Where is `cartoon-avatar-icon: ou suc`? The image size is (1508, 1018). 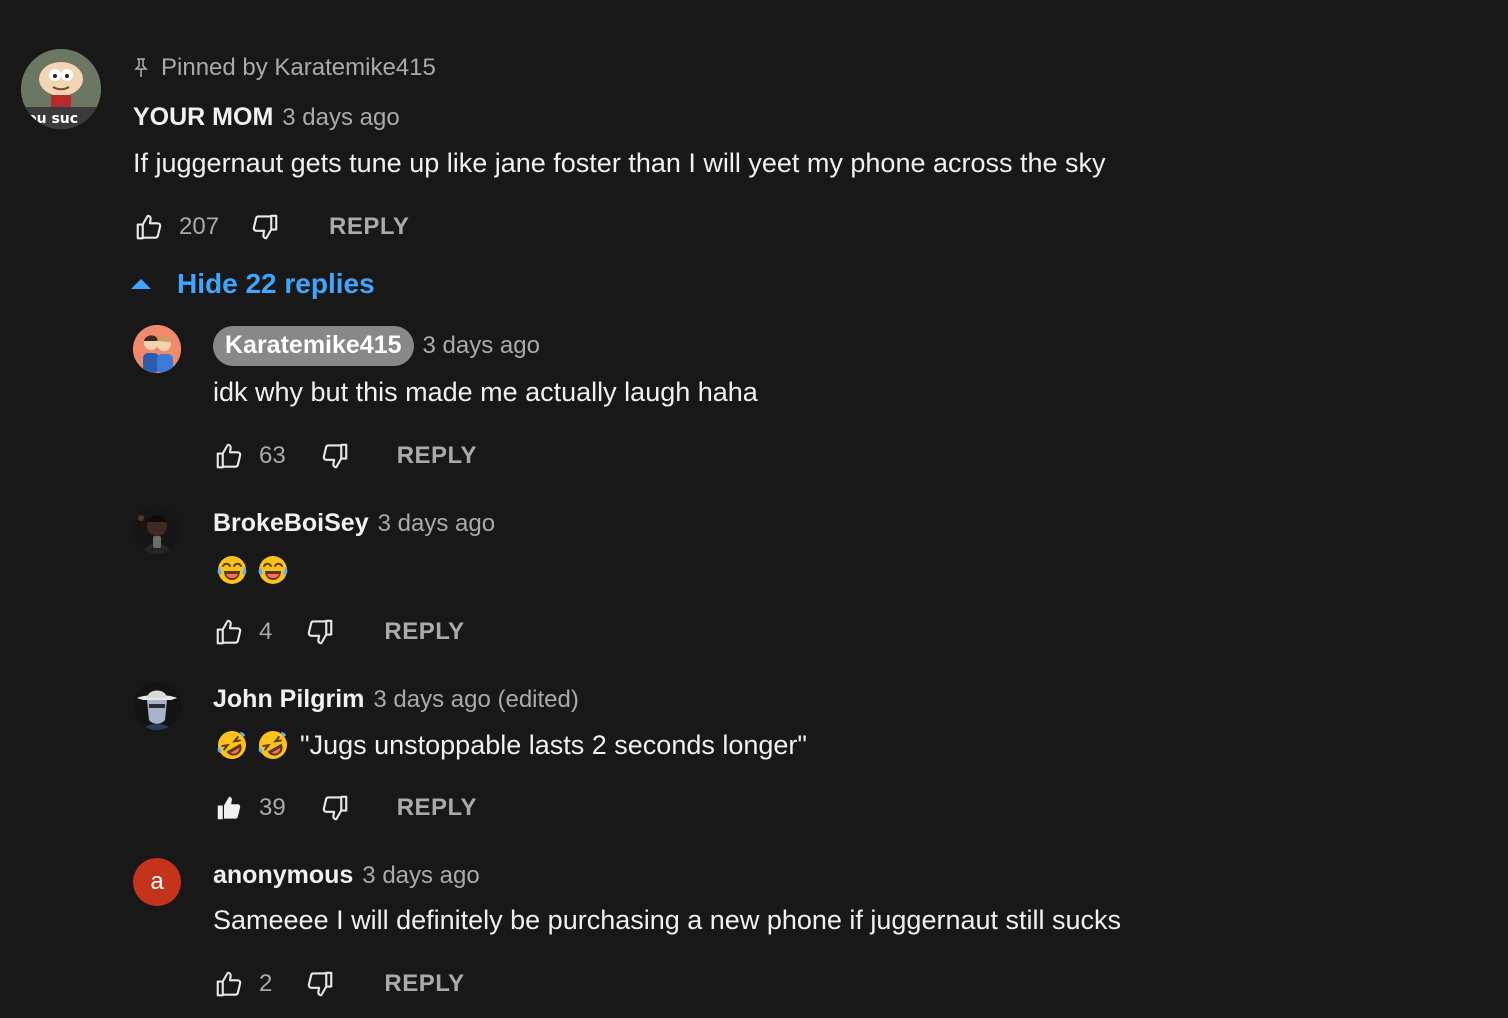 cartoon-avatar-icon: ou suc is located at coordinates (61, 89).